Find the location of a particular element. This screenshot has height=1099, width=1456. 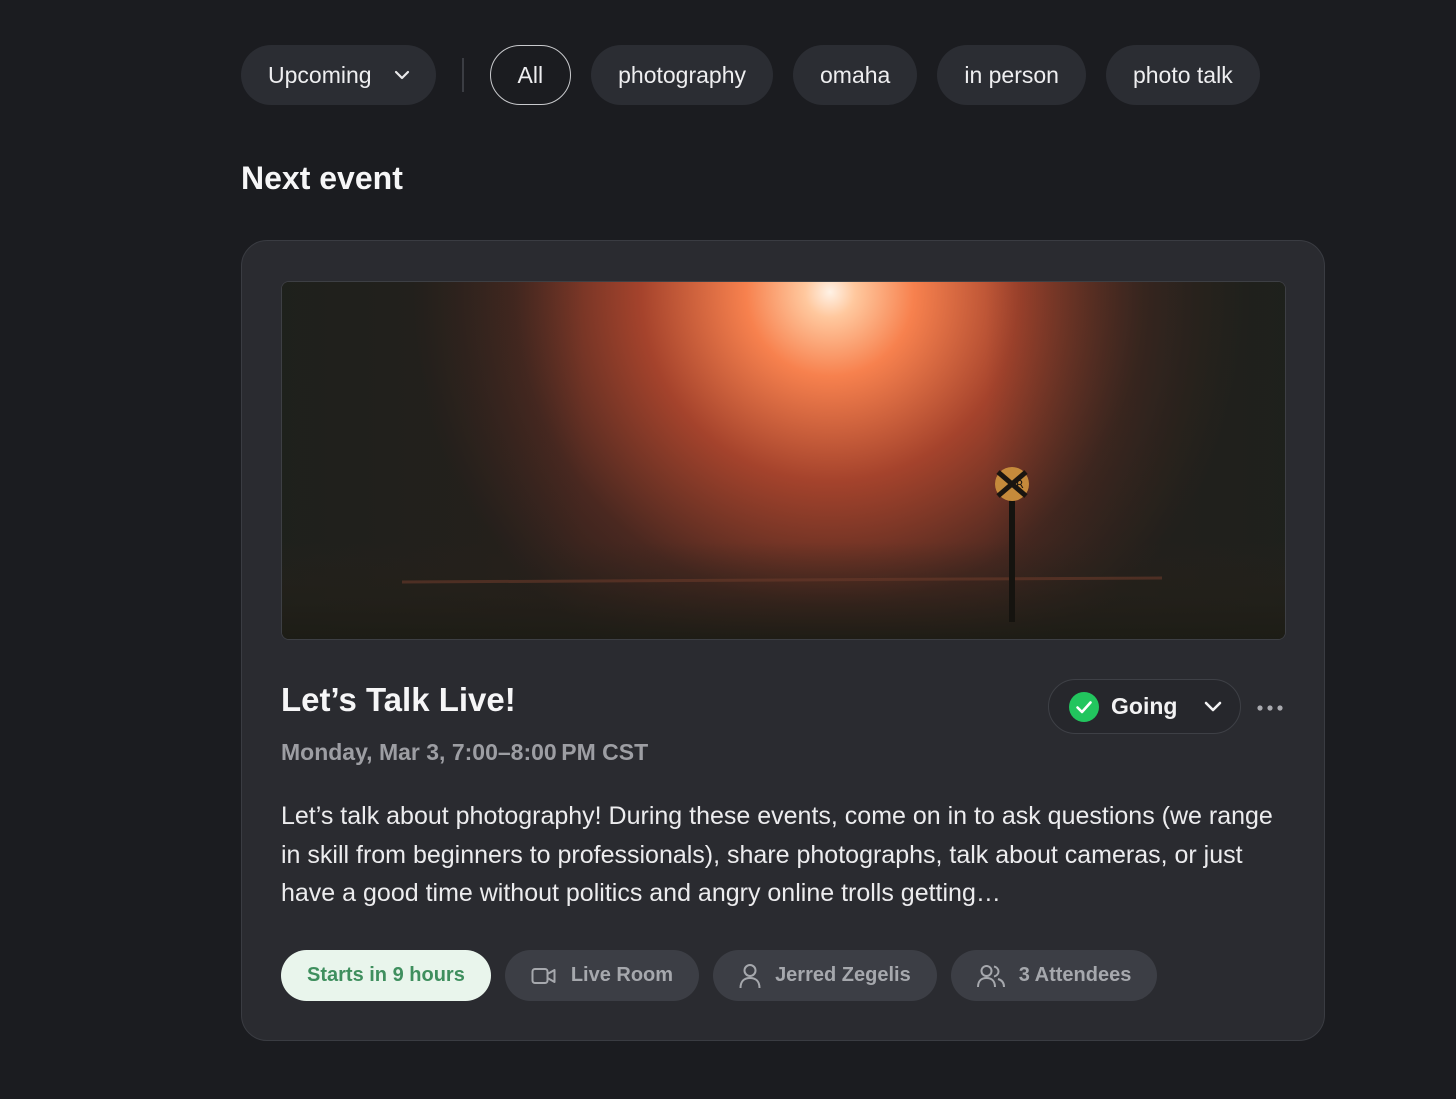

time-filter-dropdown: Upcoming is located at coordinates (338, 75).